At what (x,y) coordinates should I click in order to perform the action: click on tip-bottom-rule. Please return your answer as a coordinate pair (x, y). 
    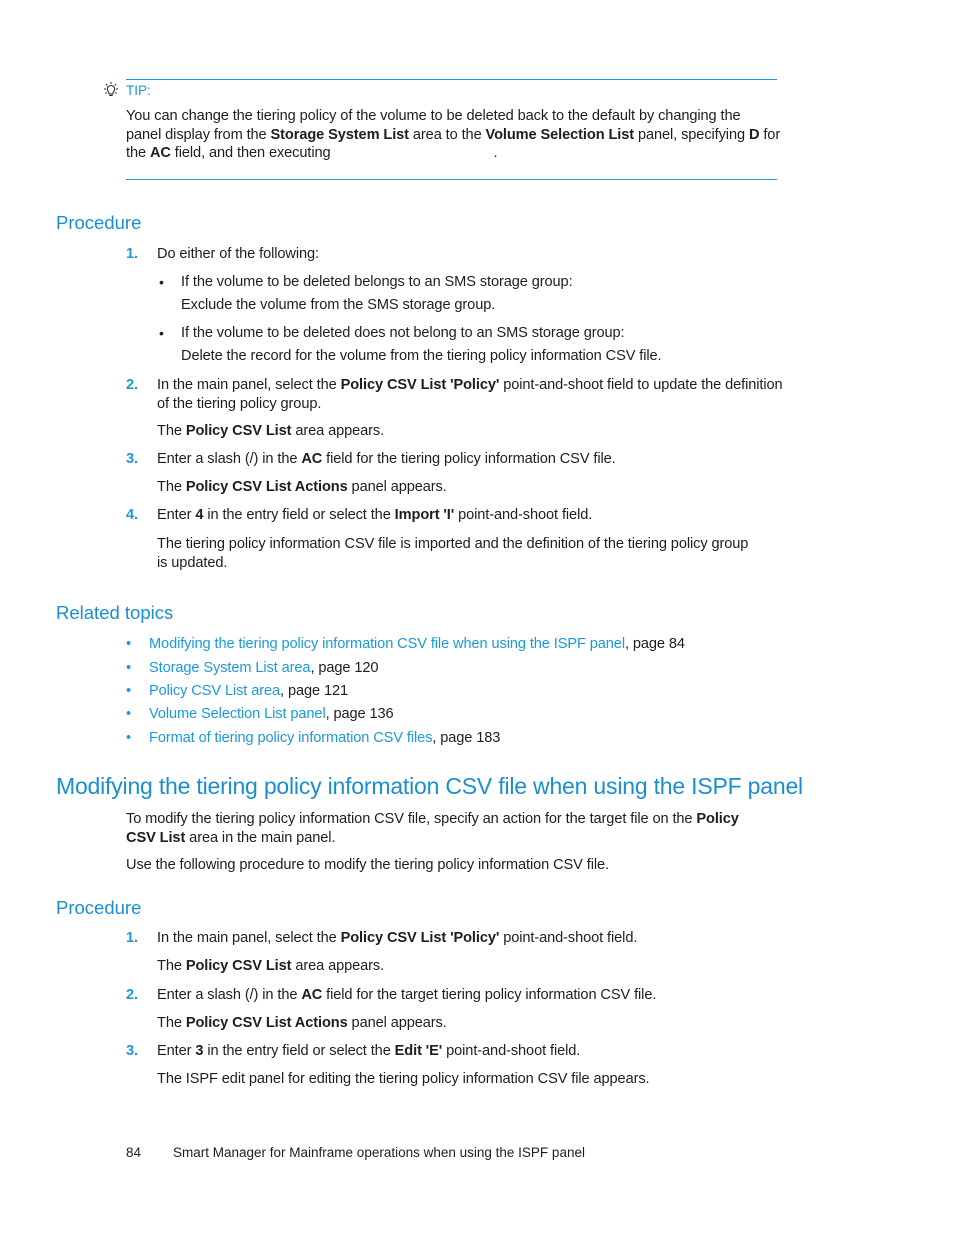
    Looking at the image, I should click on (451, 179).